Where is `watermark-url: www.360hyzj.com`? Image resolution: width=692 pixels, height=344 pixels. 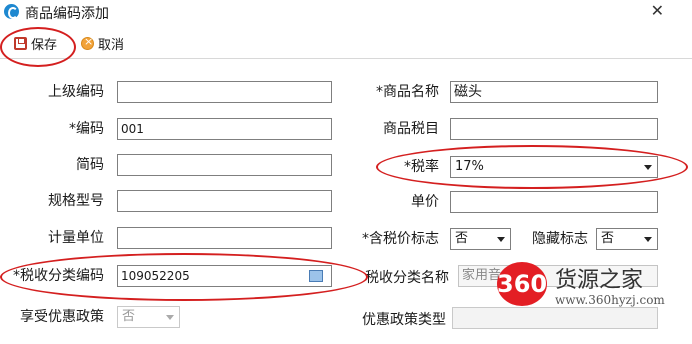
watermark-url: www.360hyzj.com is located at coordinates (610, 300).